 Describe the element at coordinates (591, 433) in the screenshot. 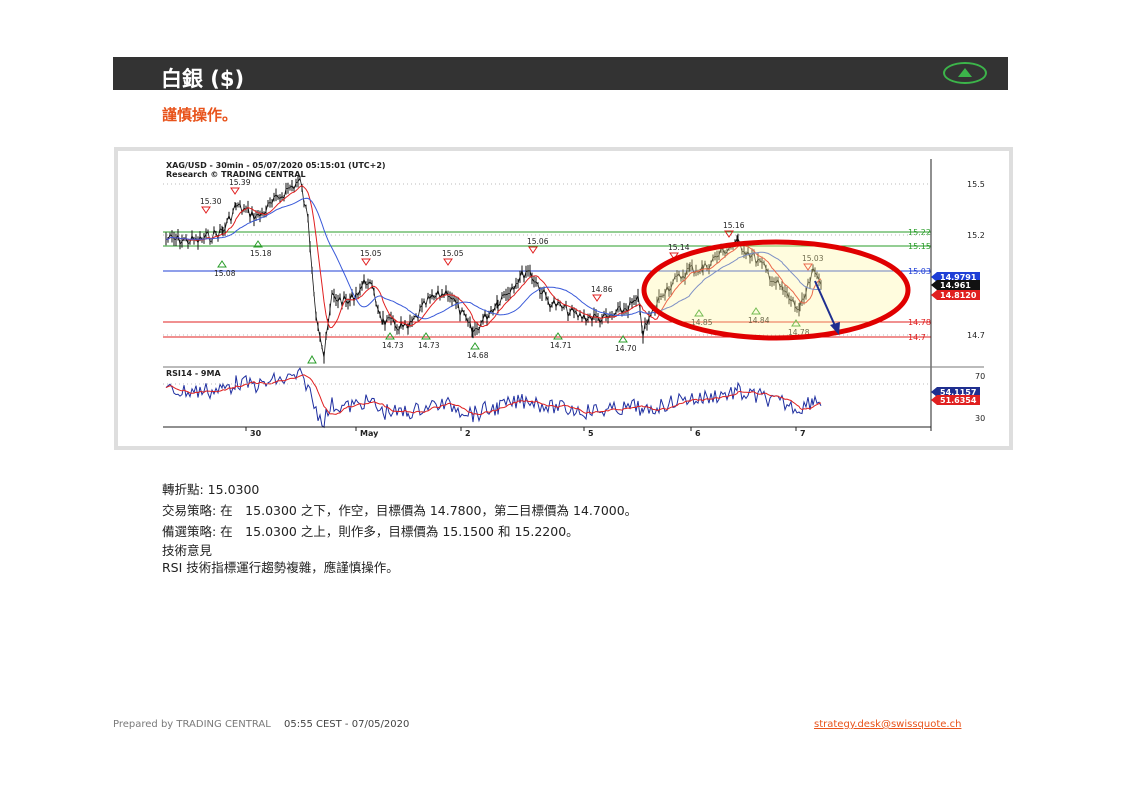

I see `x-tick-label: 5` at that location.